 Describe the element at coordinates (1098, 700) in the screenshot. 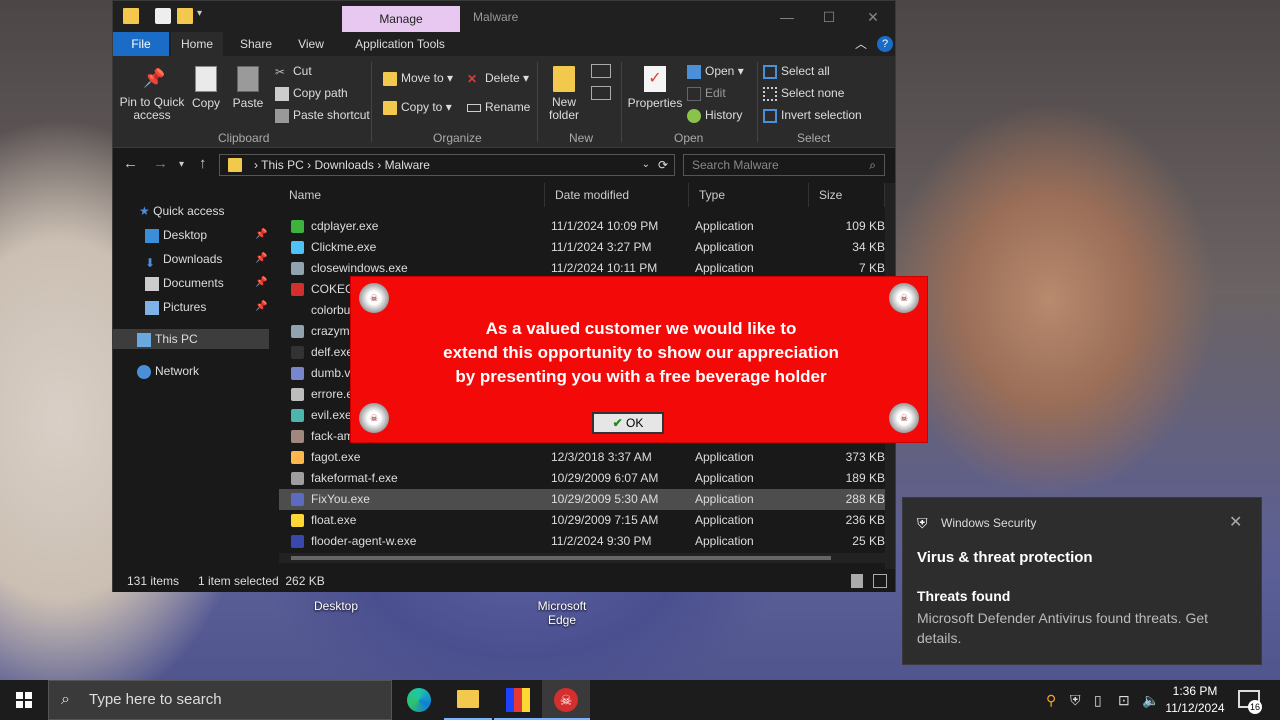

I see `battery-icon: ▯` at that location.